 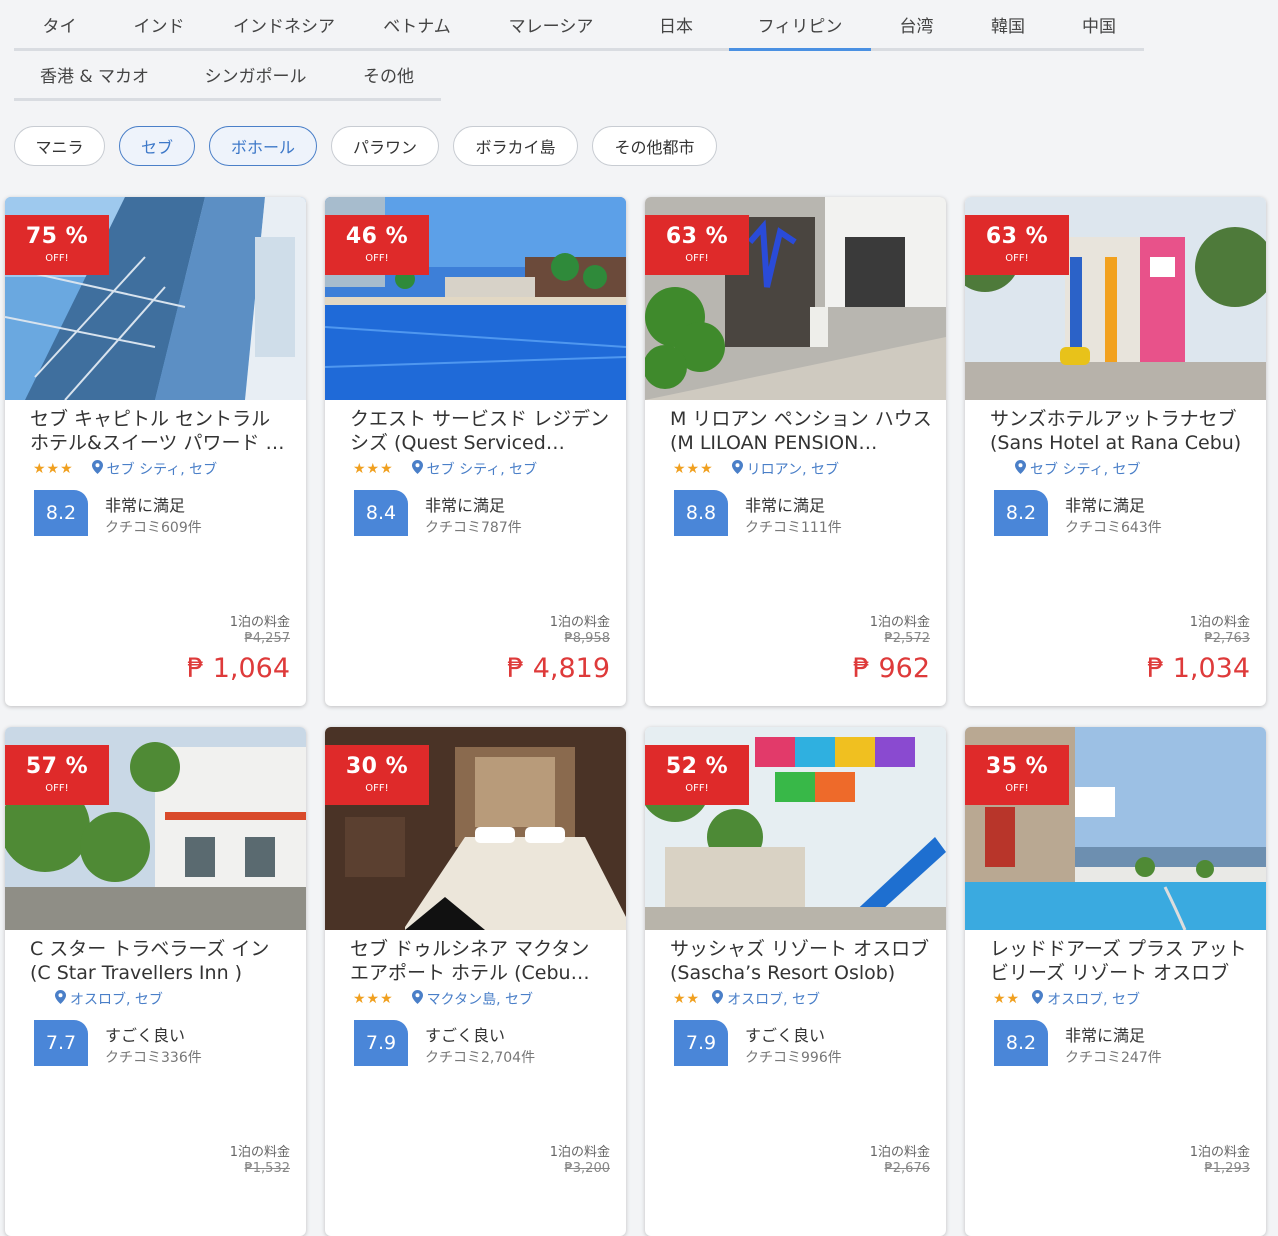 What do you see at coordinates (1198, 668) in the screenshot?
I see `discounted-price: ₱ 1,034` at bounding box center [1198, 668].